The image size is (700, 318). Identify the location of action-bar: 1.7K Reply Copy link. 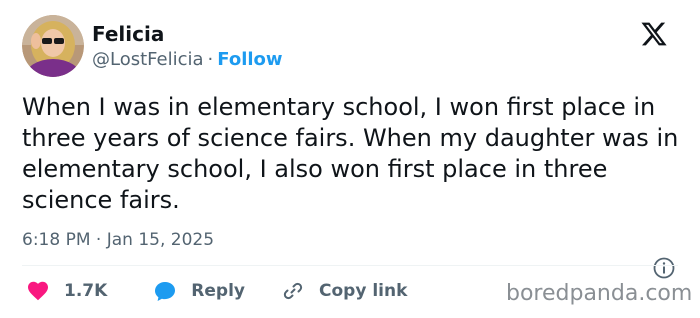
(216, 291).